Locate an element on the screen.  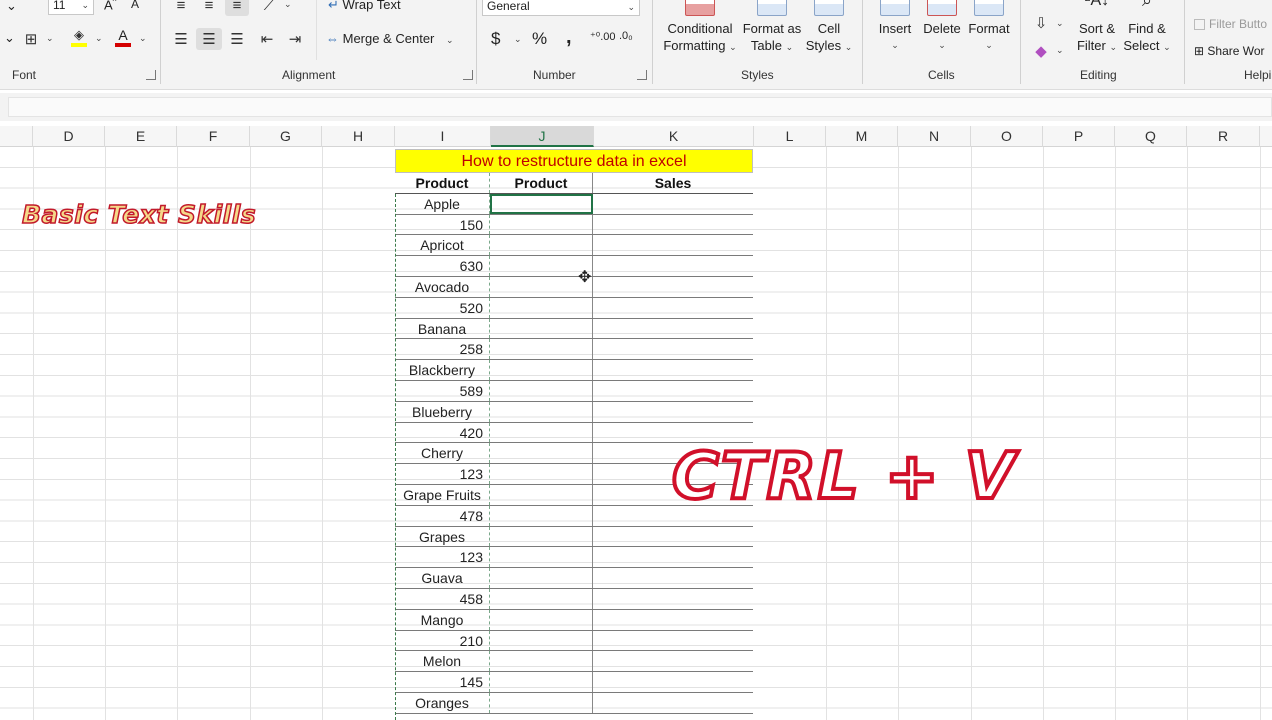
source-cell: 420 is located at coordinates (442, 432).